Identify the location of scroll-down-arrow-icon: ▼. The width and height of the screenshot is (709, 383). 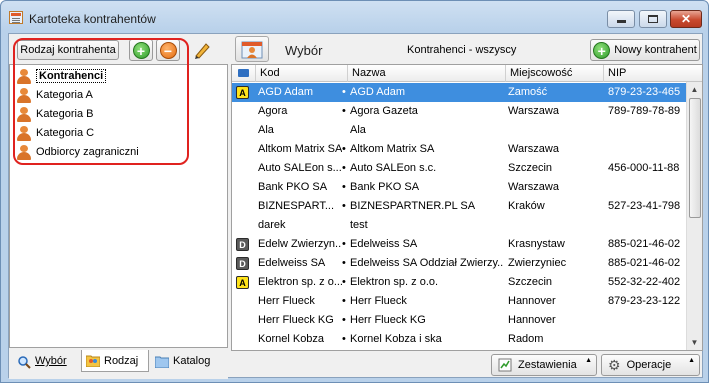
(694, 342).